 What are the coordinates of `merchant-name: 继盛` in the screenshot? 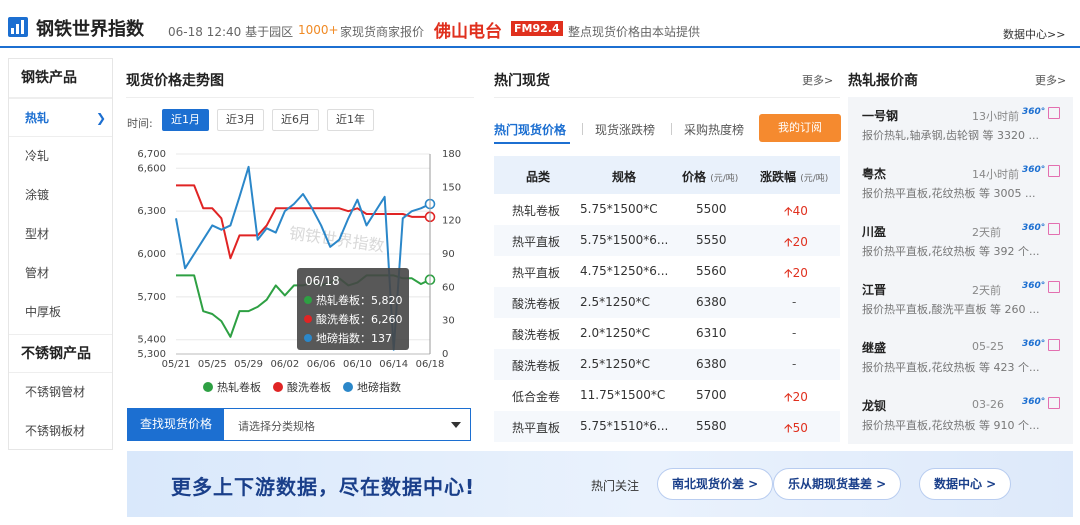 It's located at (874, 347).